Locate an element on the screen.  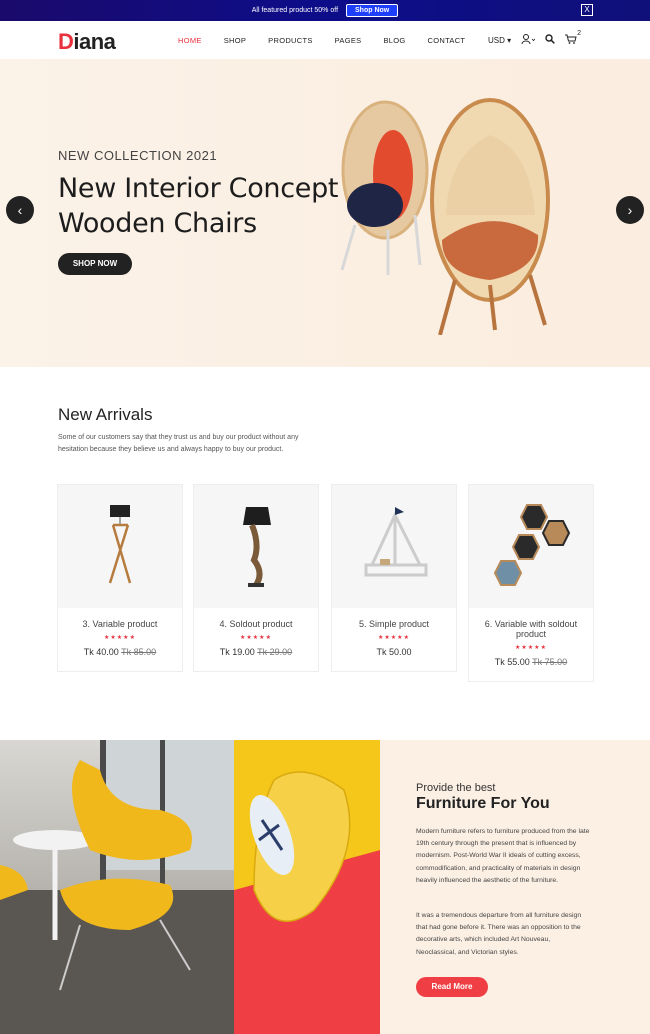
header-icons: USD ▾ 2 is located at coordinates (534, 38).